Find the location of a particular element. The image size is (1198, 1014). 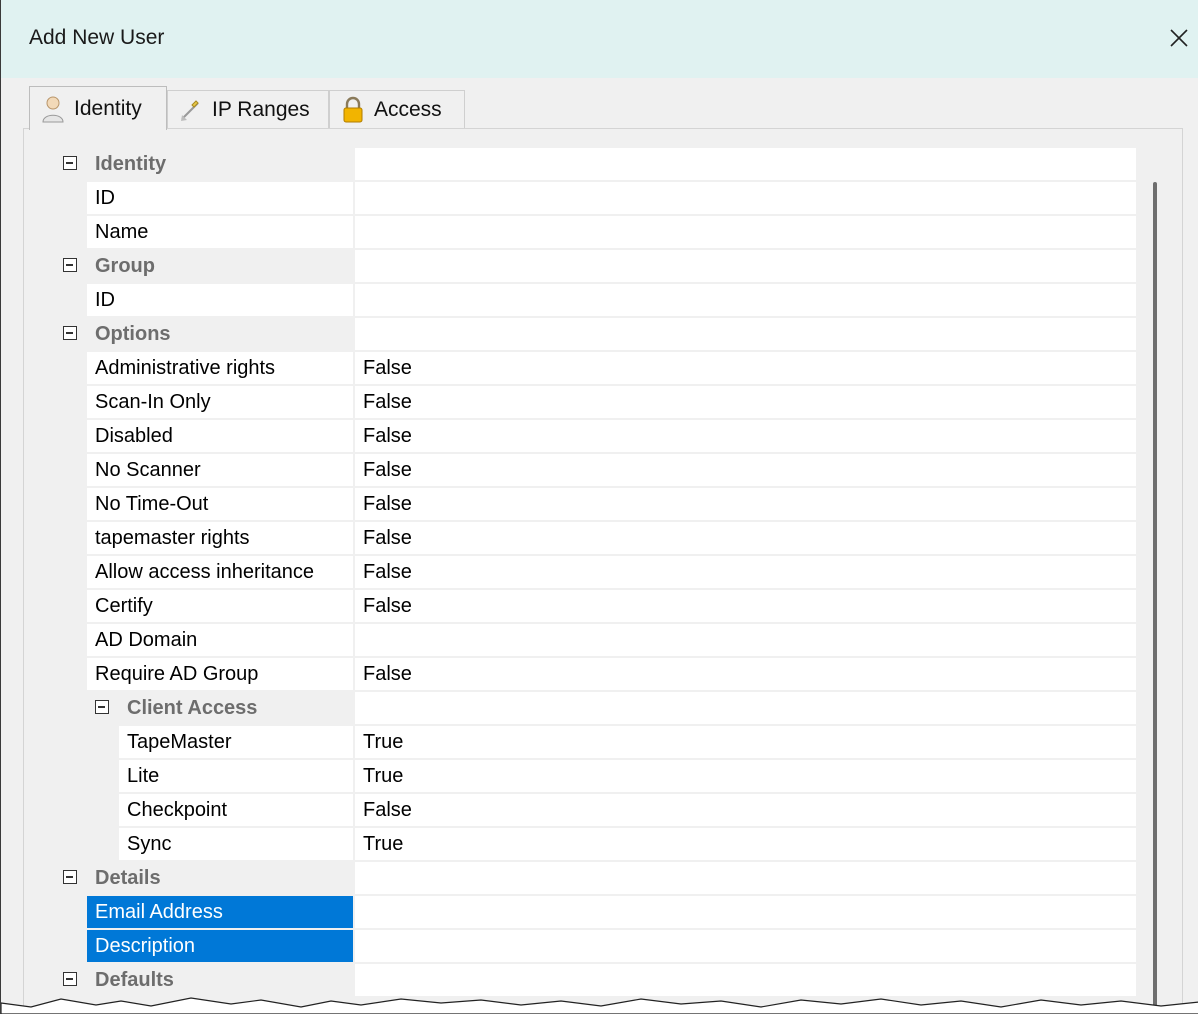

grid-property-row: Sync True is located at coordinates (593, 844).